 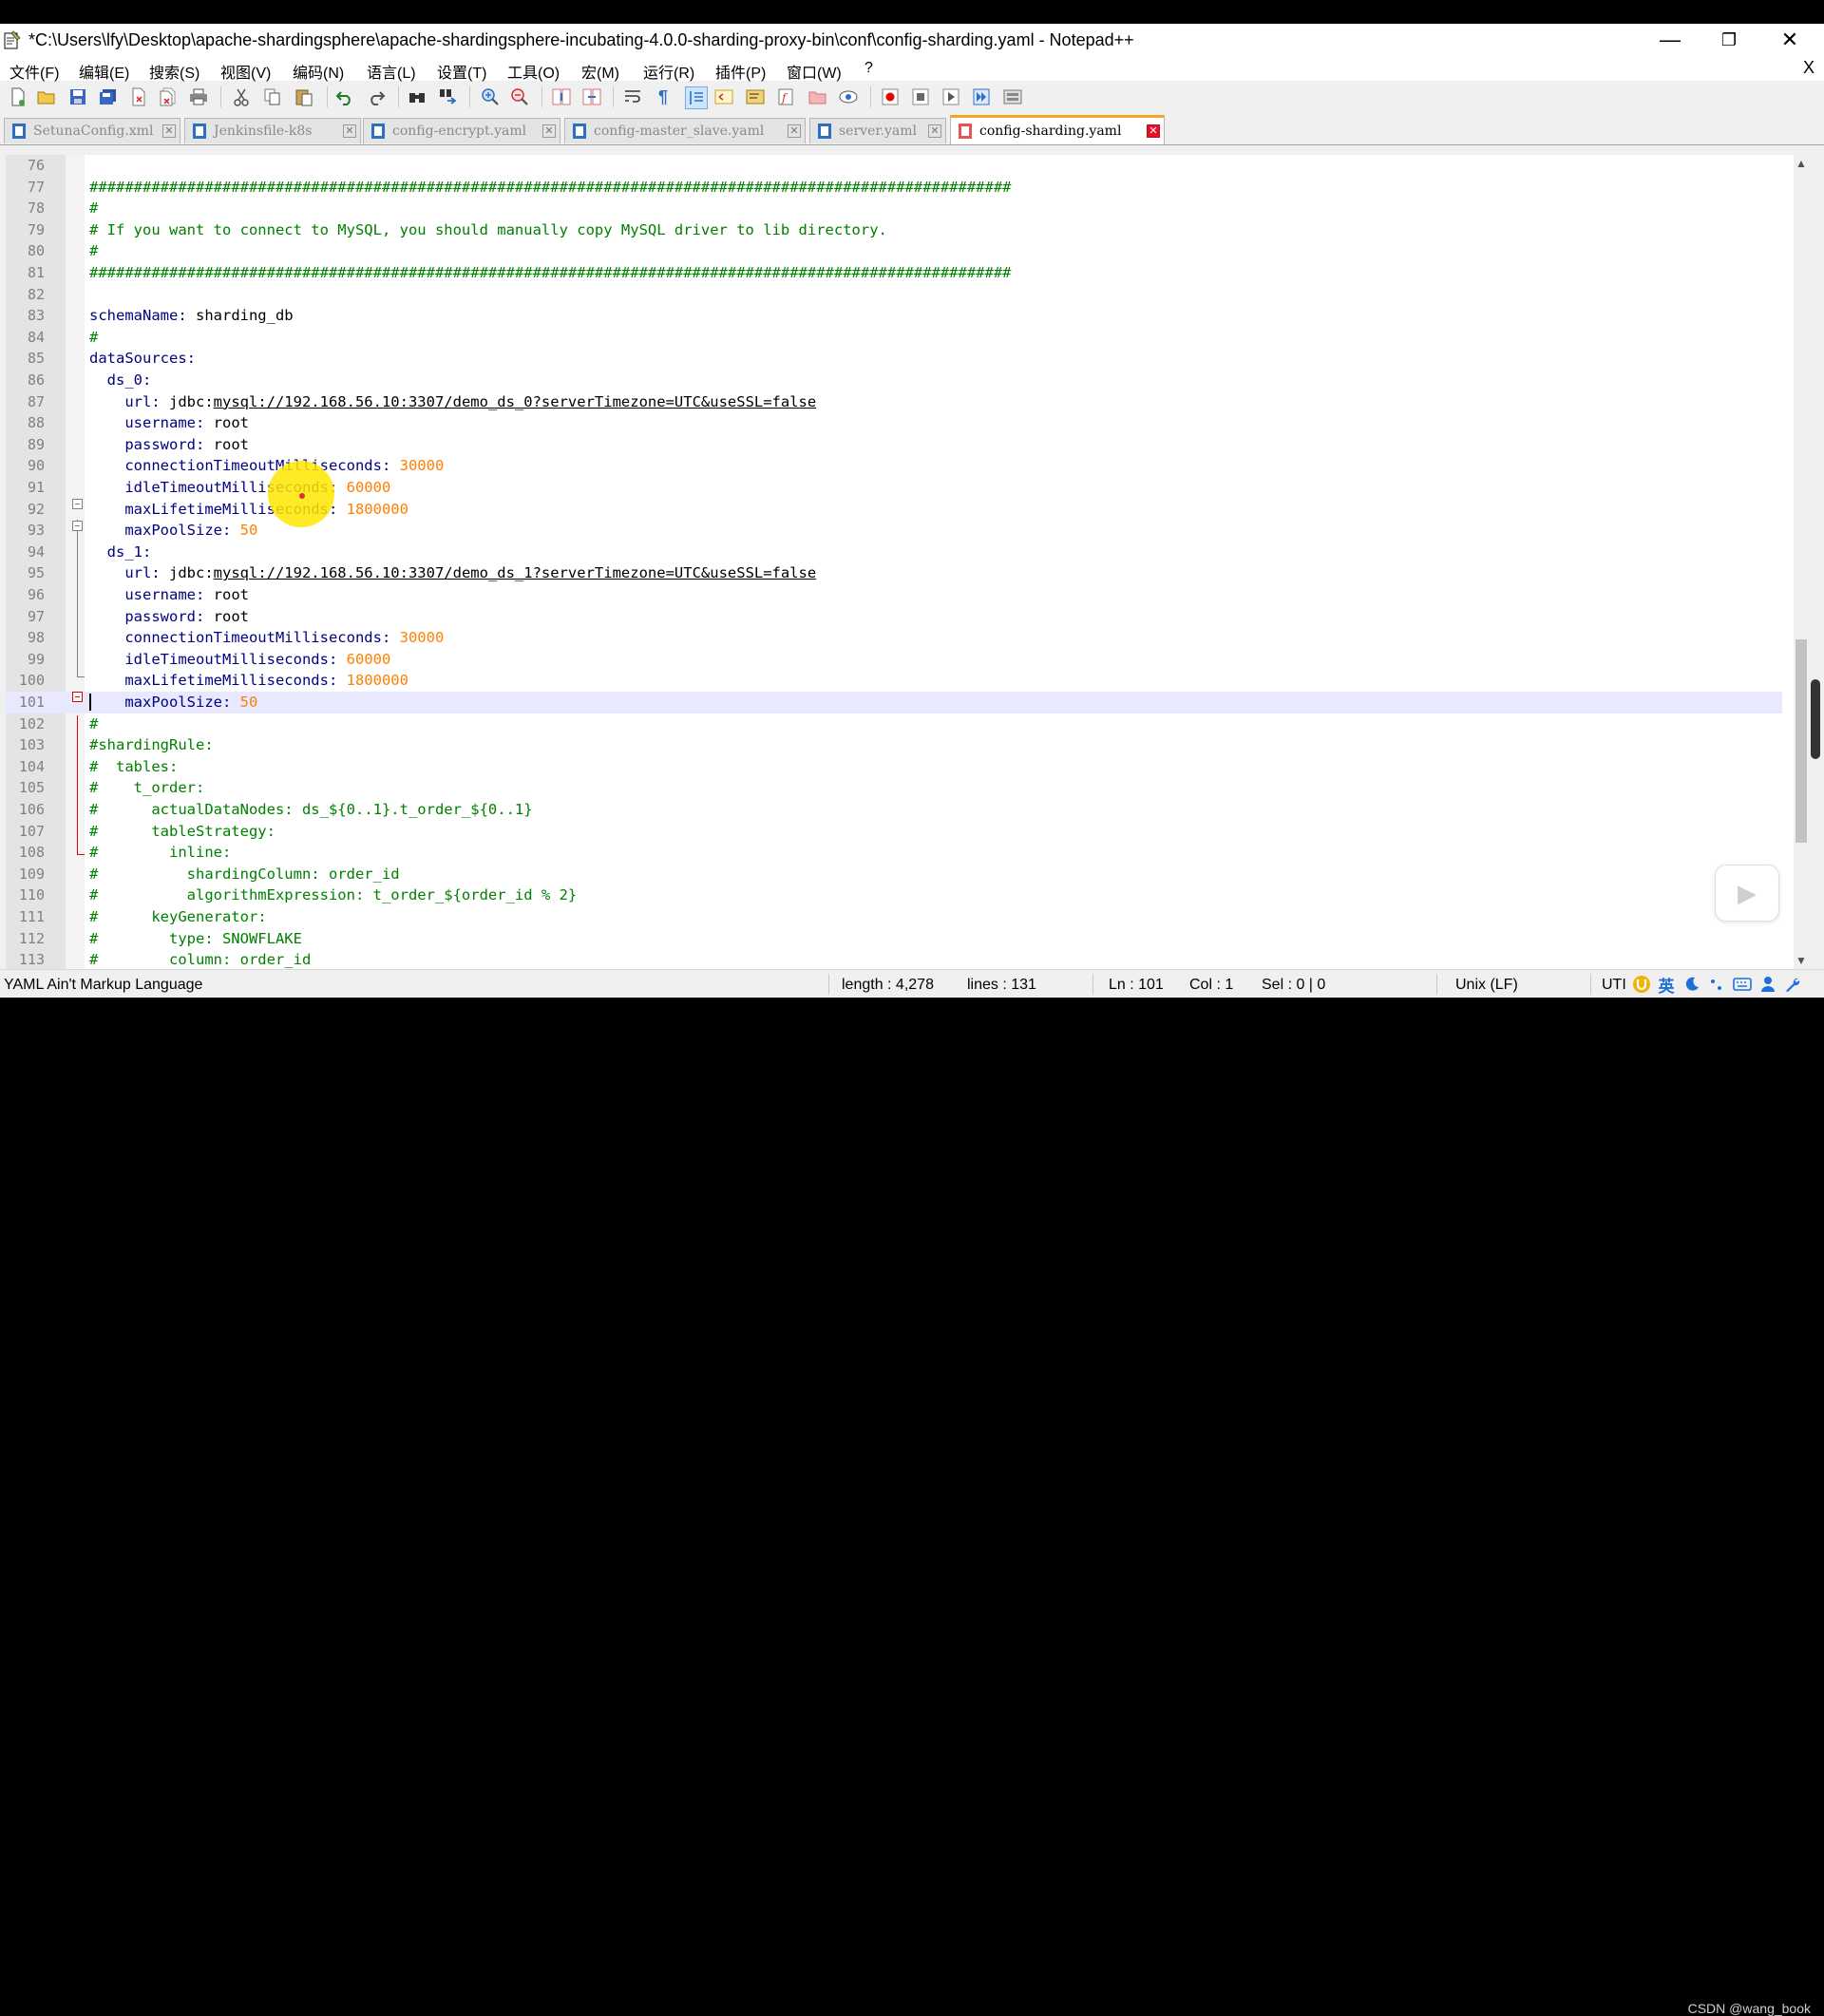 What do you see at coordinates (1747, 894) in the screenshot?
I see `video-play-button: ▶` at bounding box center [1747, 894].